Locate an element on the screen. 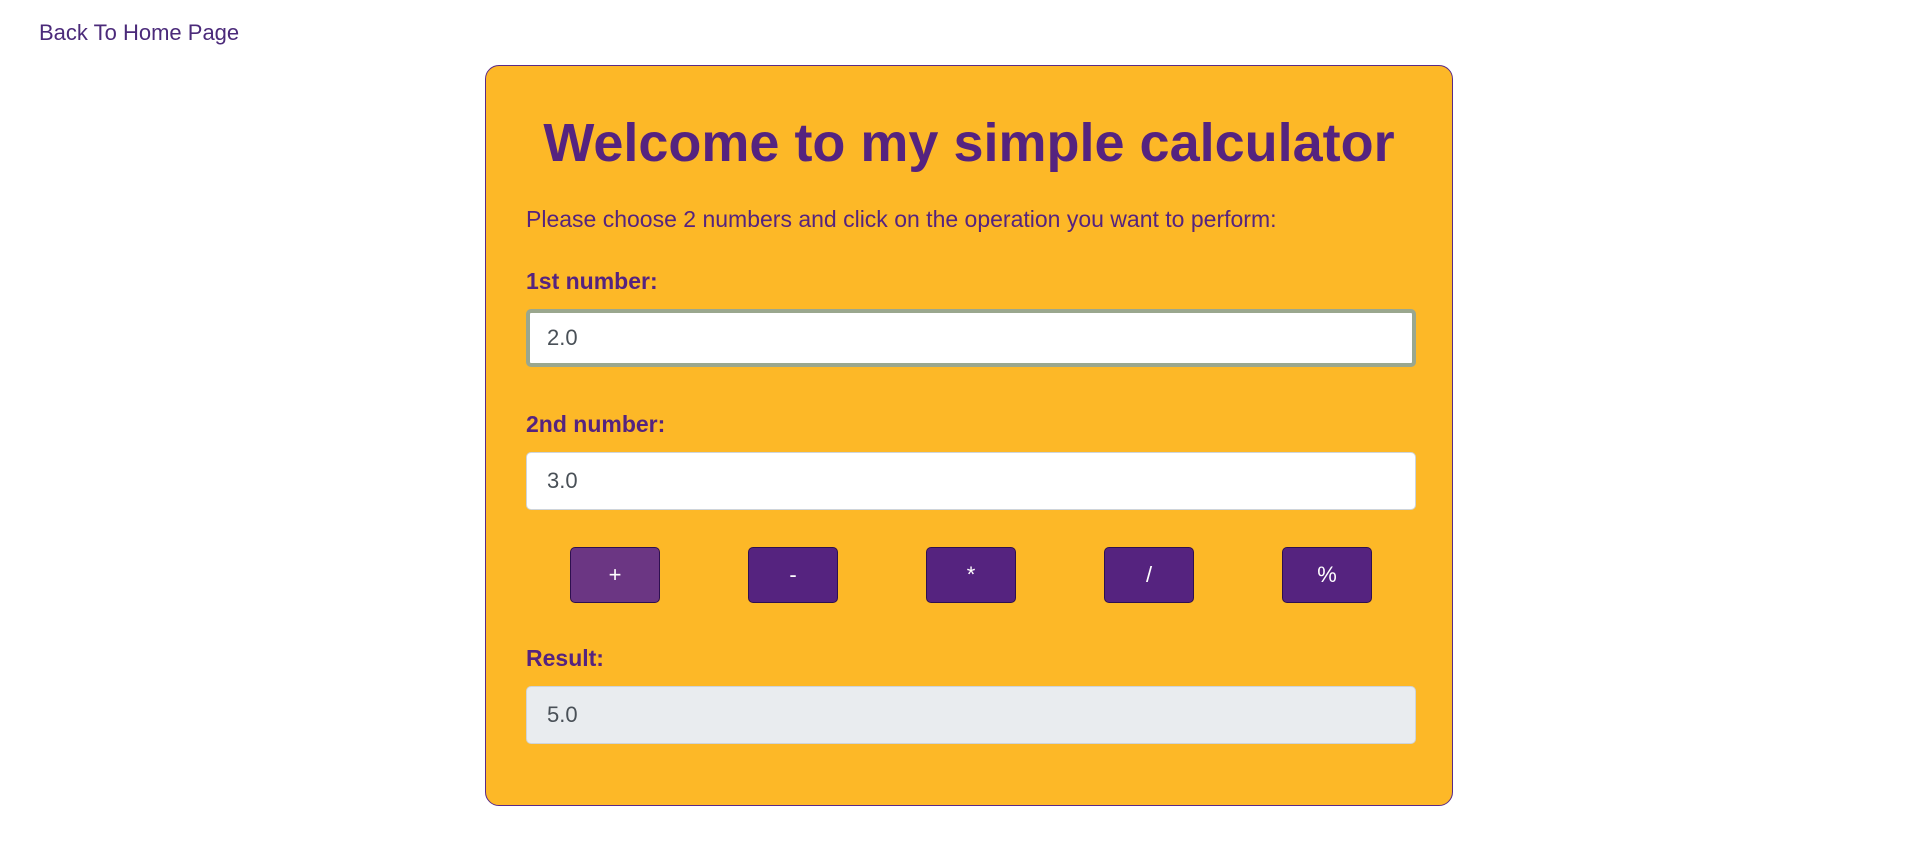 This screenshot has width=1920, height=841. modulo-button: % is located at coordinates (1327, 575).